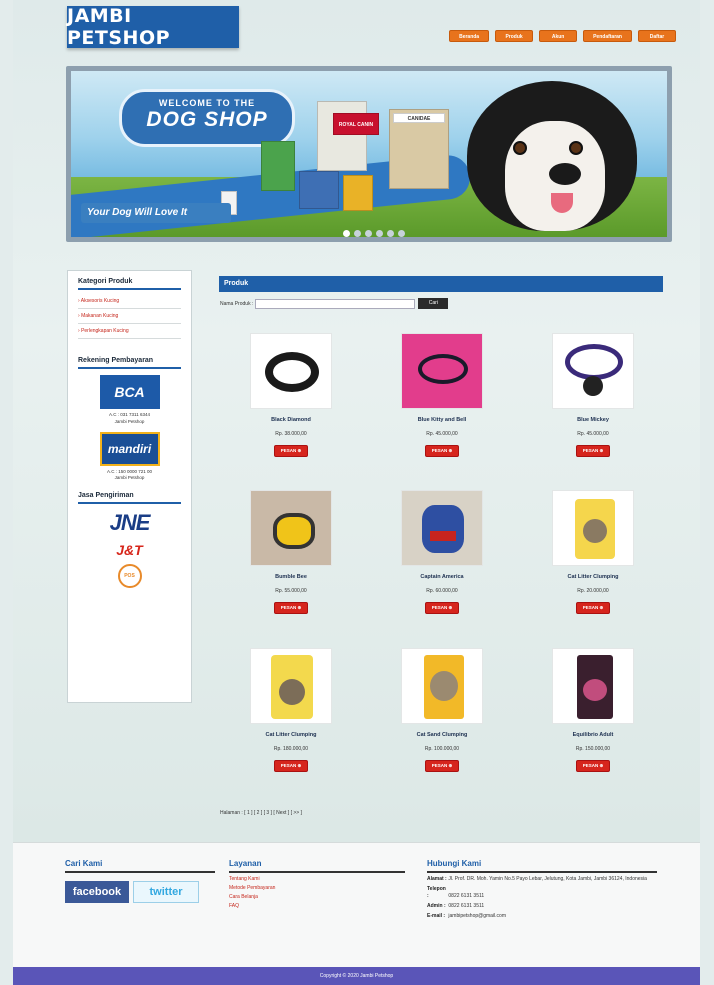 The width and height of the screenshot is (714, 985). Describe the element at coordinates (442, 591) in the screenshot. I see `product-price: Rp. 60.000,00` at that location.